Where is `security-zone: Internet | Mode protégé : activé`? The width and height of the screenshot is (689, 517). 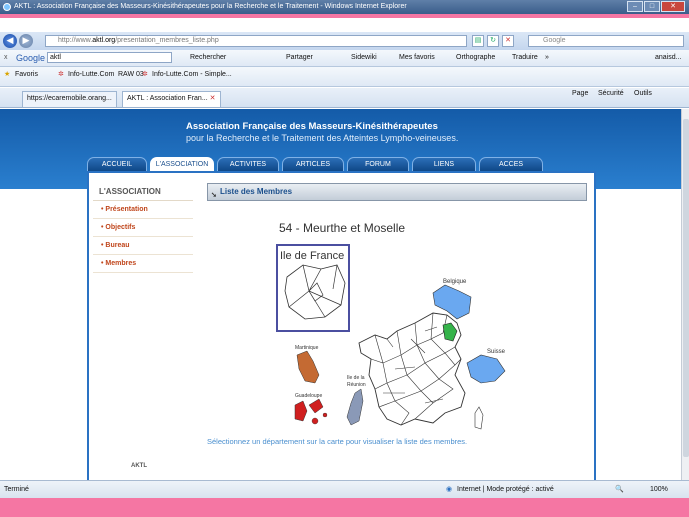
security-zone: Internet | Mode protégé : activé is located at coordinates (505, 489).